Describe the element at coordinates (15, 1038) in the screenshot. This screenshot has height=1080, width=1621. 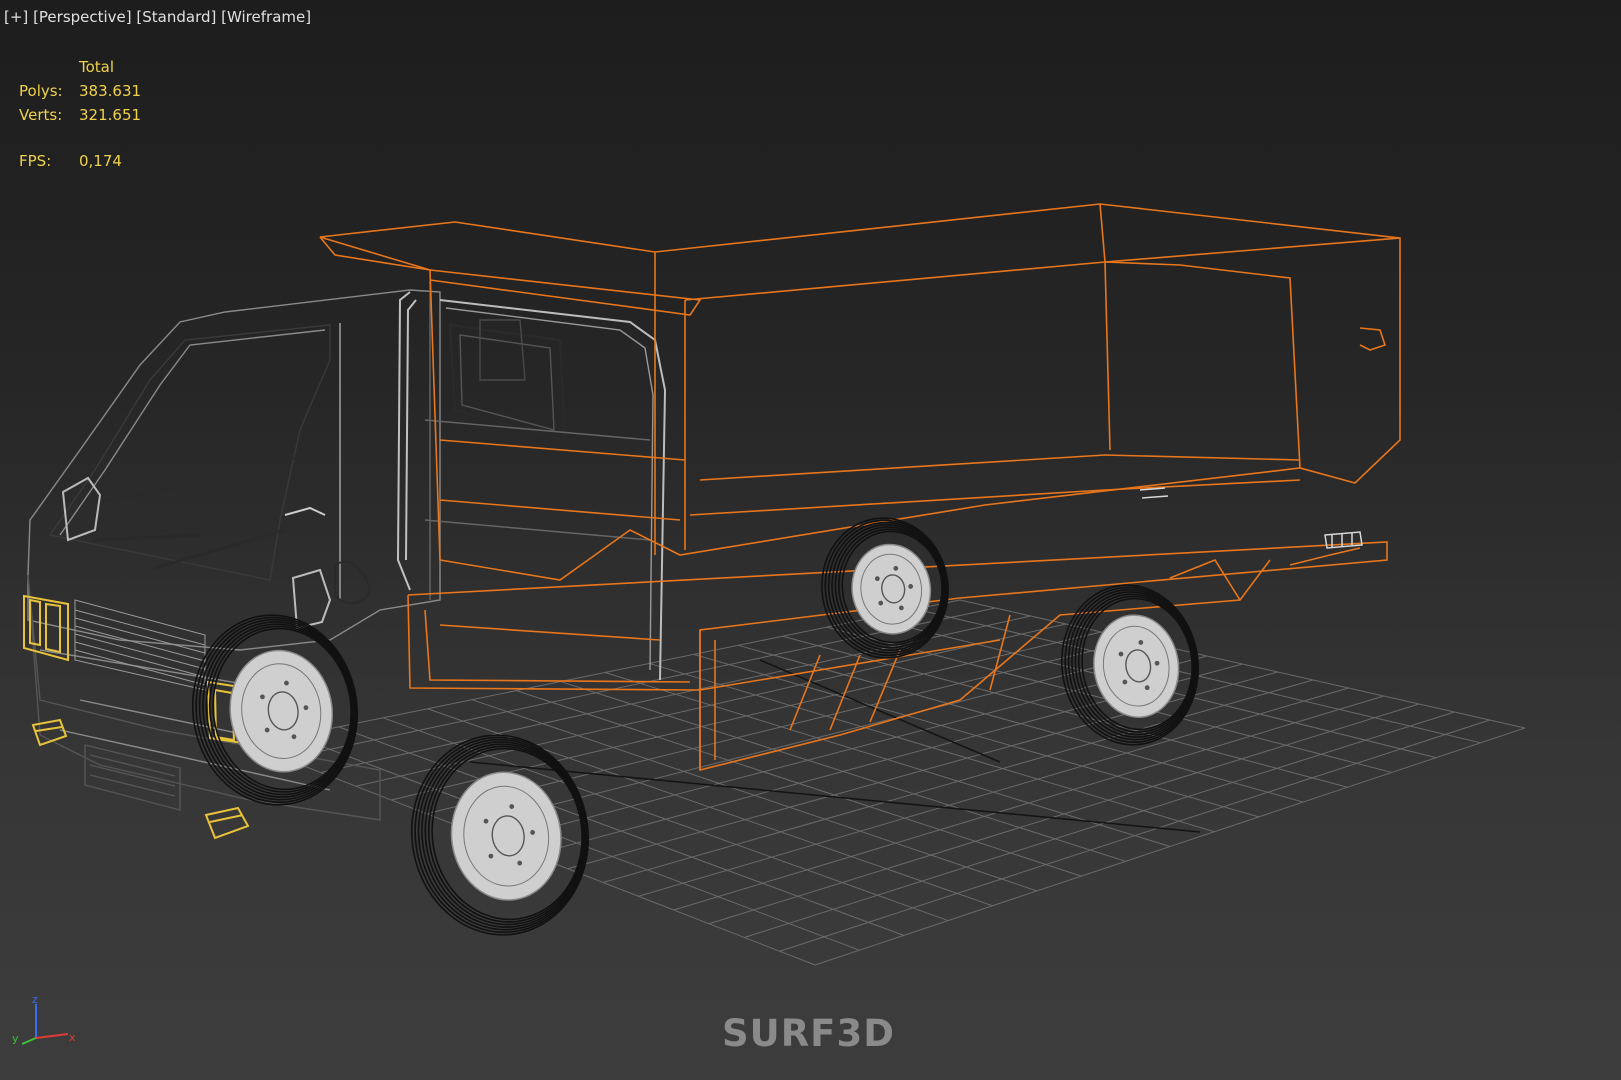
I see `gizmo-y-label: y` at that location.